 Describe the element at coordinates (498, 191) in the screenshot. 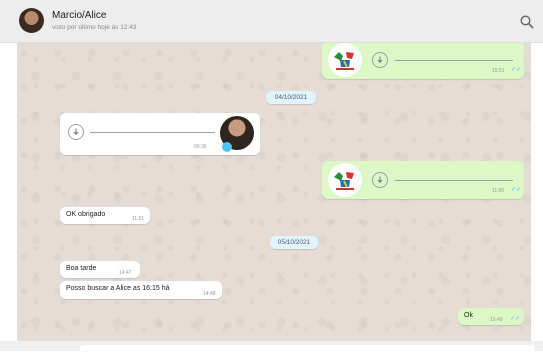

I see `message-time: 11:00` at that location.